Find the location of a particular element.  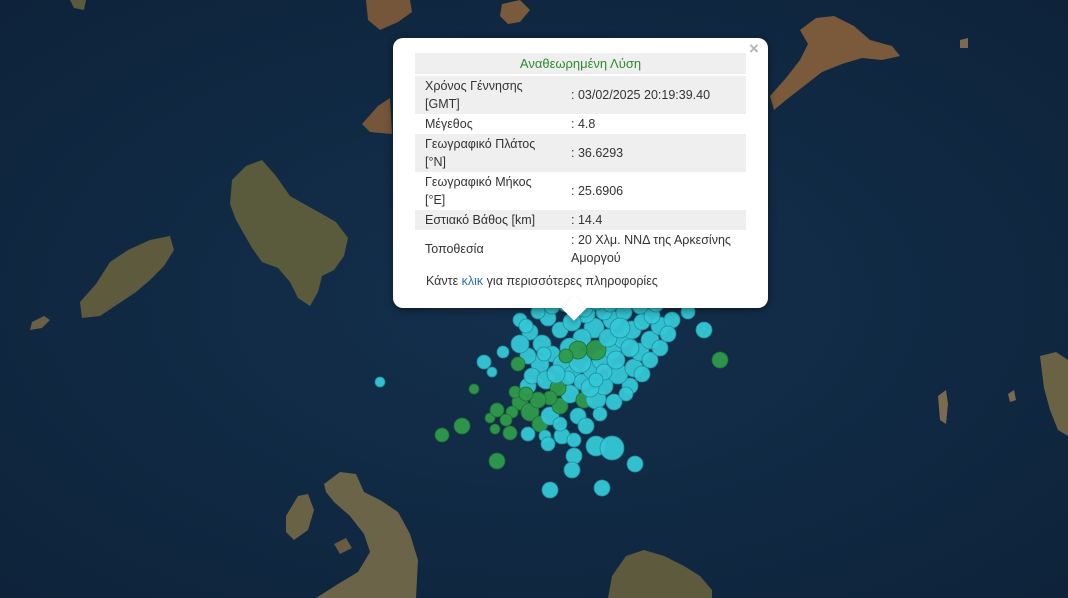

origin-time-value: 03/02/2025 20:19:39.40 is located at coordinates (653, 95).